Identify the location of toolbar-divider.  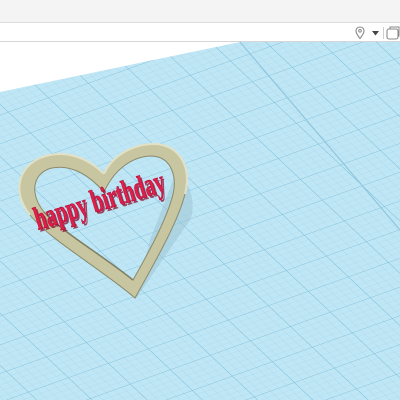
(383, 33).